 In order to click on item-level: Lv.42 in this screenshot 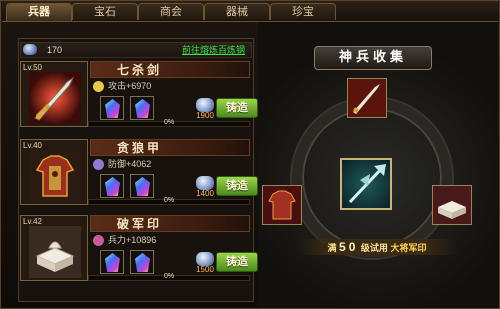, I will do `click(32, 221)`.